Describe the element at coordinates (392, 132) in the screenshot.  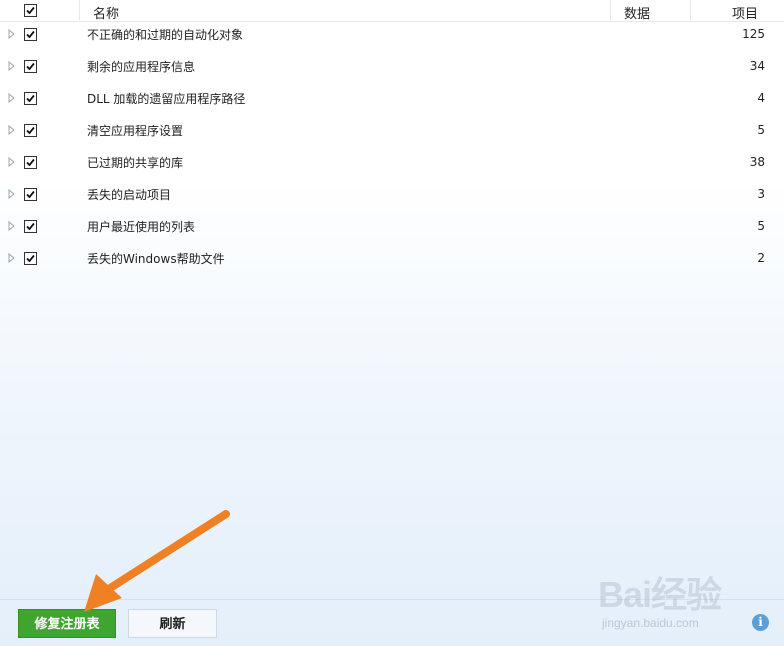
I see `list-item: 清空应用程序设置 5` at that location.